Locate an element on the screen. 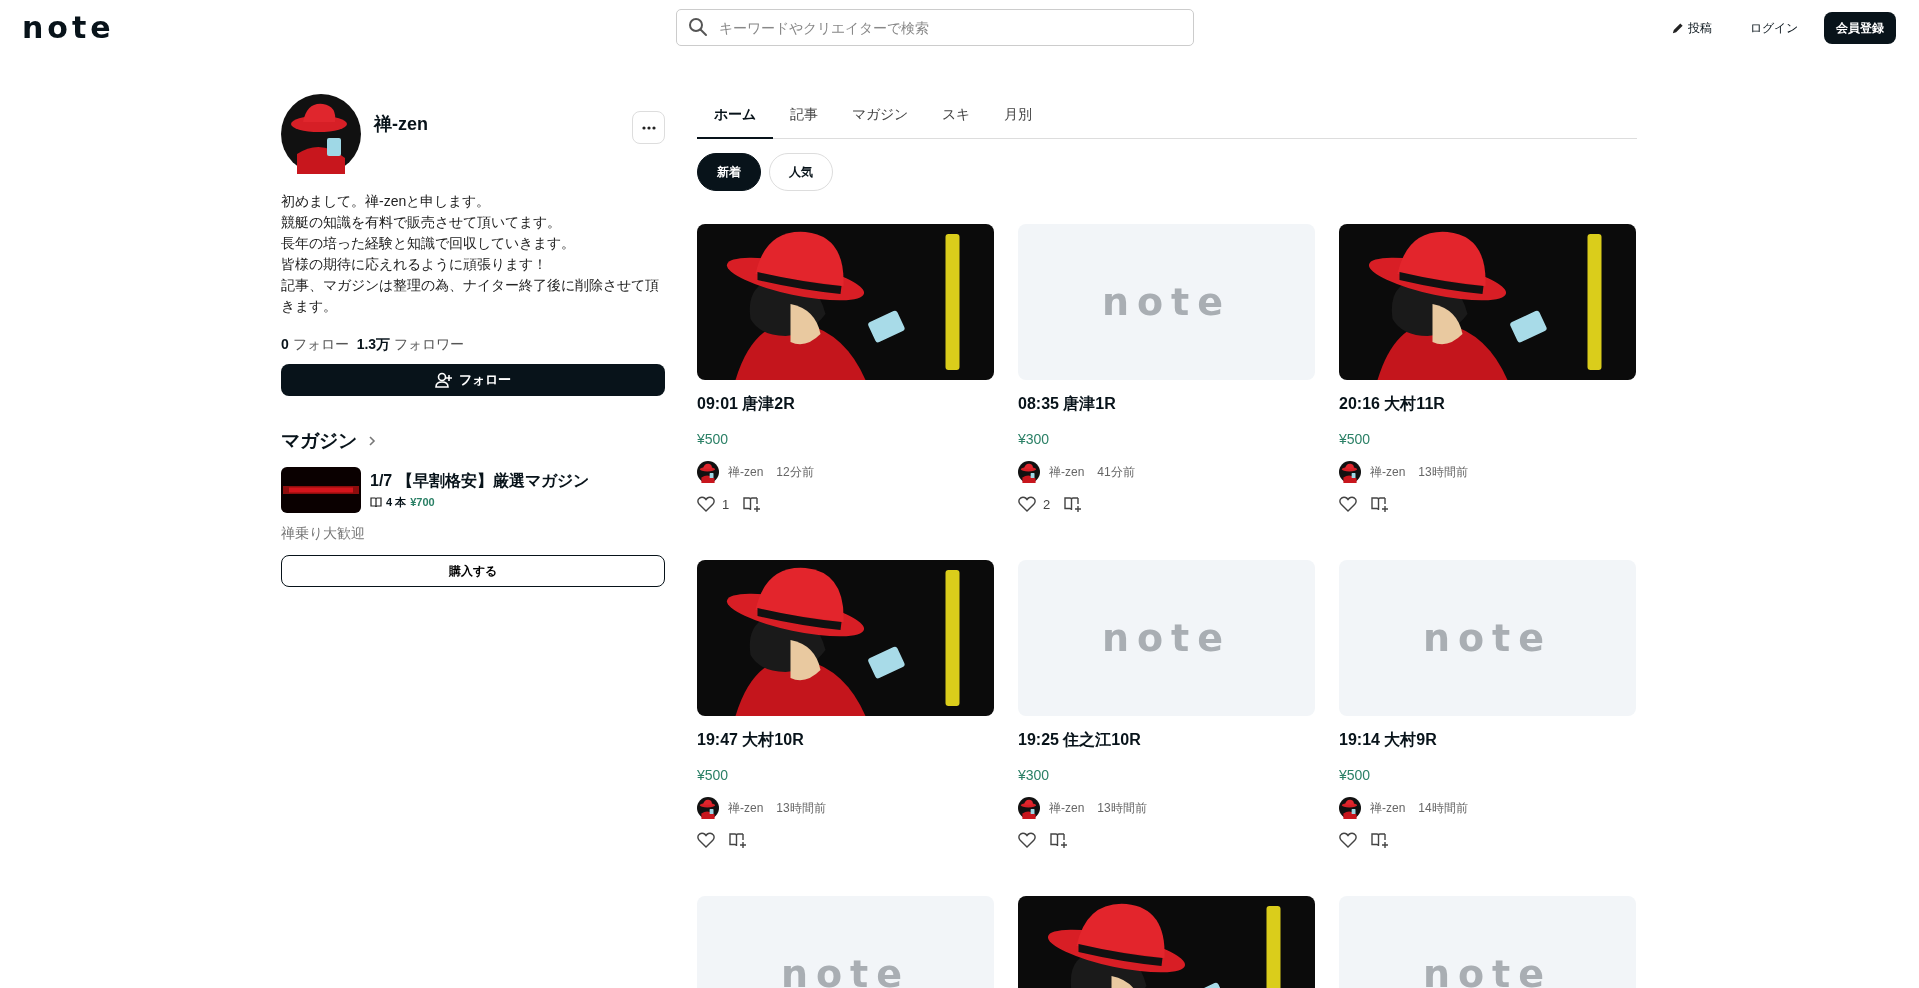 Image resolution: width=1919 pixels, height=988 pixels. signup-button: 会員登録 is located at coordinates (1860, 28).